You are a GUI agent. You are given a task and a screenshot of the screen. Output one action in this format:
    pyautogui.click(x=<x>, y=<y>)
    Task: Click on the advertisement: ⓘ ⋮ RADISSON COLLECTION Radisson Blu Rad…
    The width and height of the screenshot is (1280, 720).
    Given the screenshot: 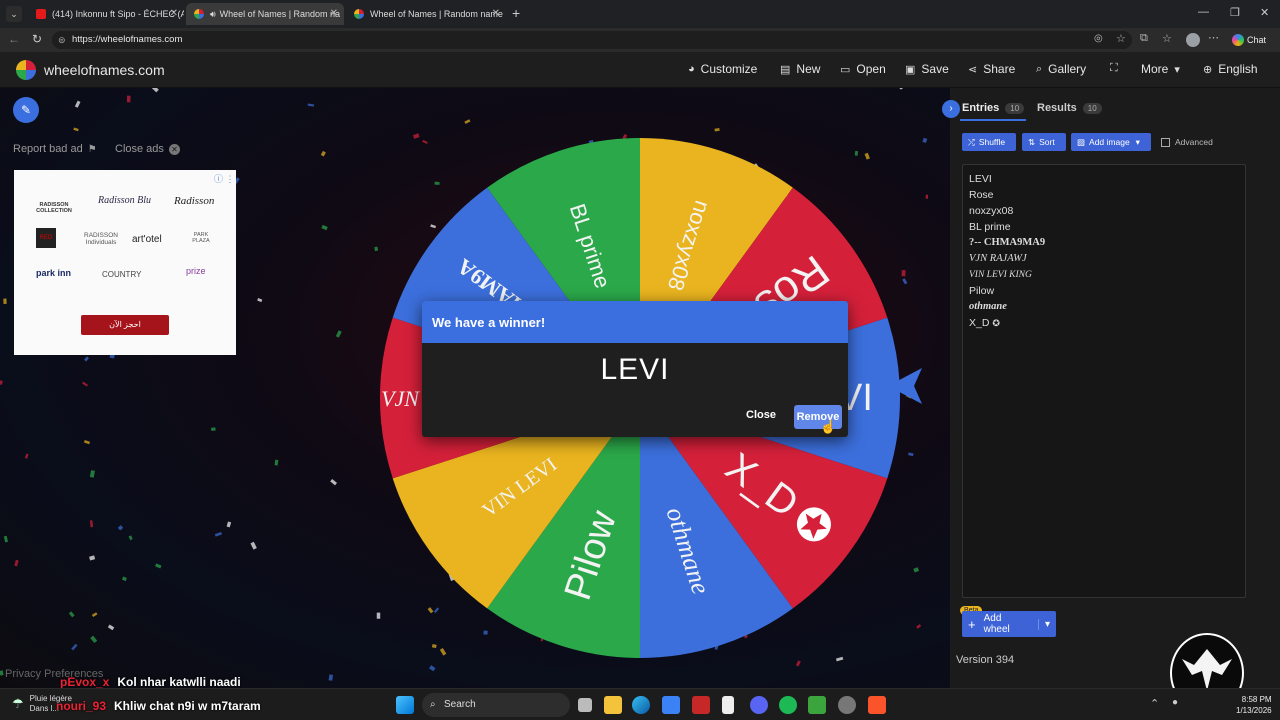 What is the action you would take?
    pyautogui.click(x=125, y=262)
    